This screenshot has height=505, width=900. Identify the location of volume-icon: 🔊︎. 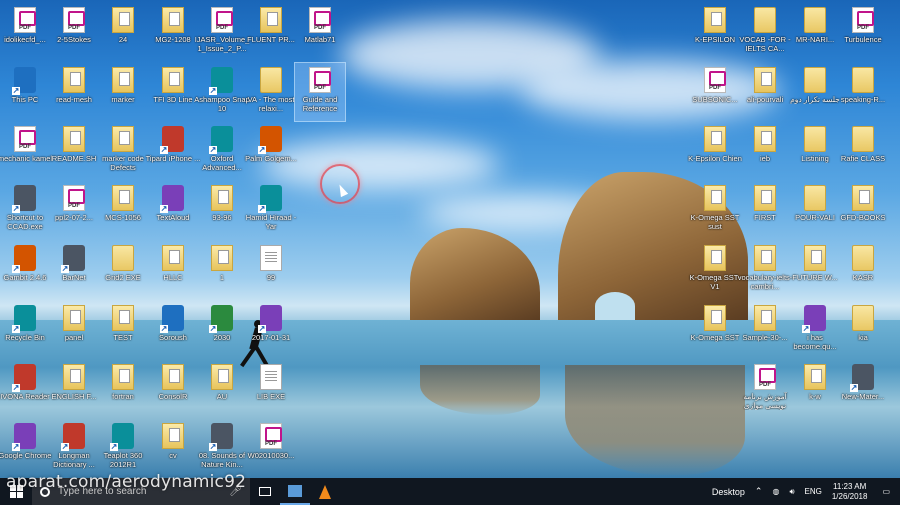
(791, 492).